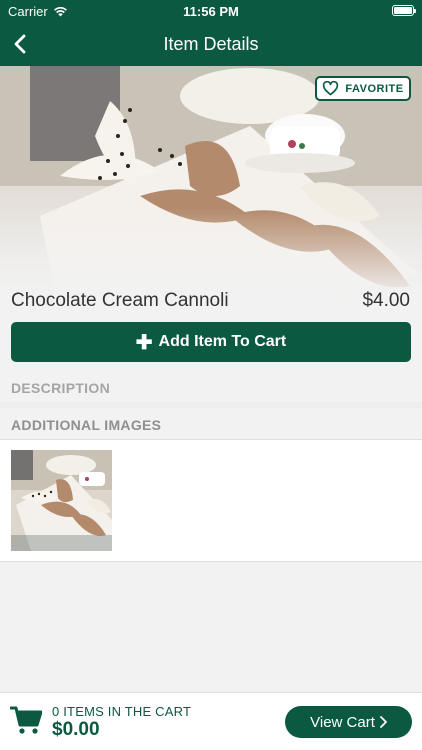 The height and width of the screenshot is (750, 422). What do you see at coordinates (211, 721) in the screenshot?
I see `cart-footer: 0 ITEMS IN THE CART $0.00 View Cart` at bounding box center [211, 721].